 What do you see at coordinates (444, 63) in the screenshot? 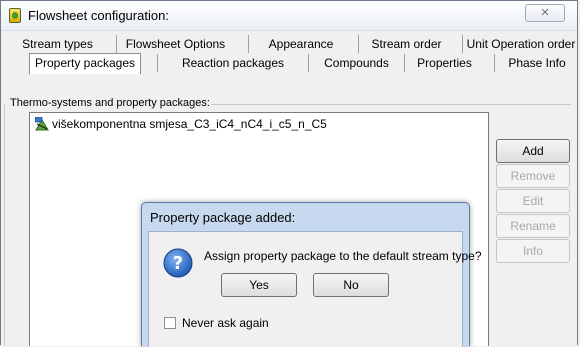
I see `tab-properties: Properties` at bounding box center [444, 63].